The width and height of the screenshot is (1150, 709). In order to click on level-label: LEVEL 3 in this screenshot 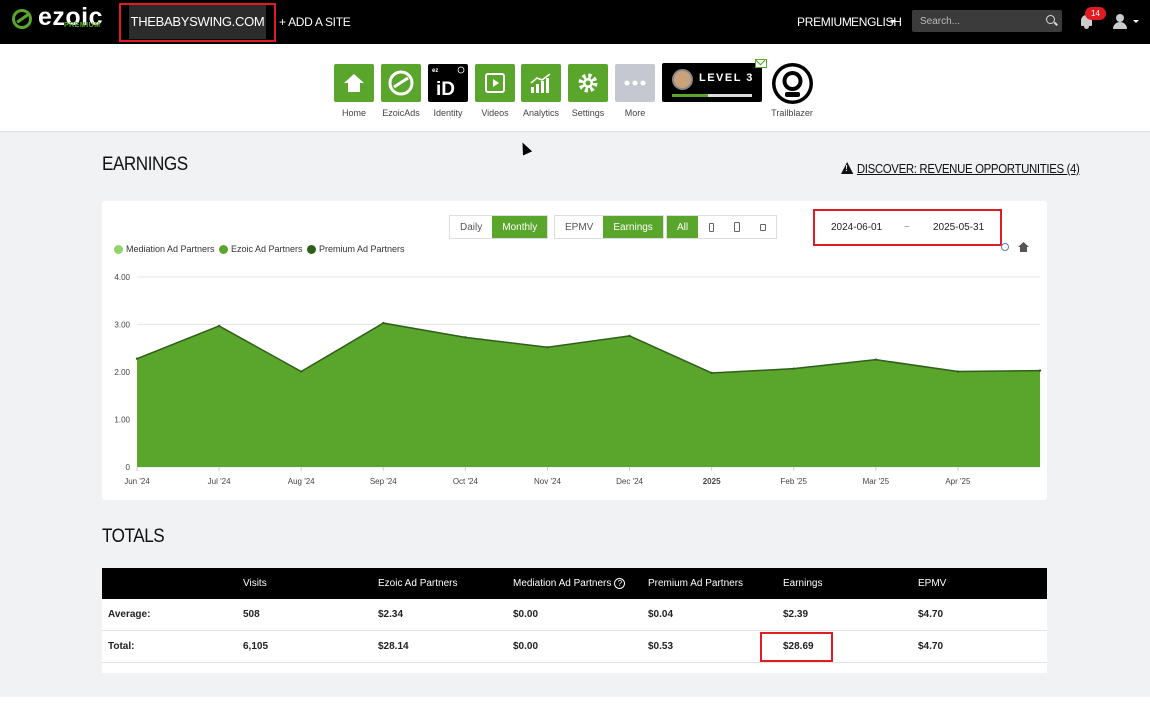, I will do `click(726, 78)`.